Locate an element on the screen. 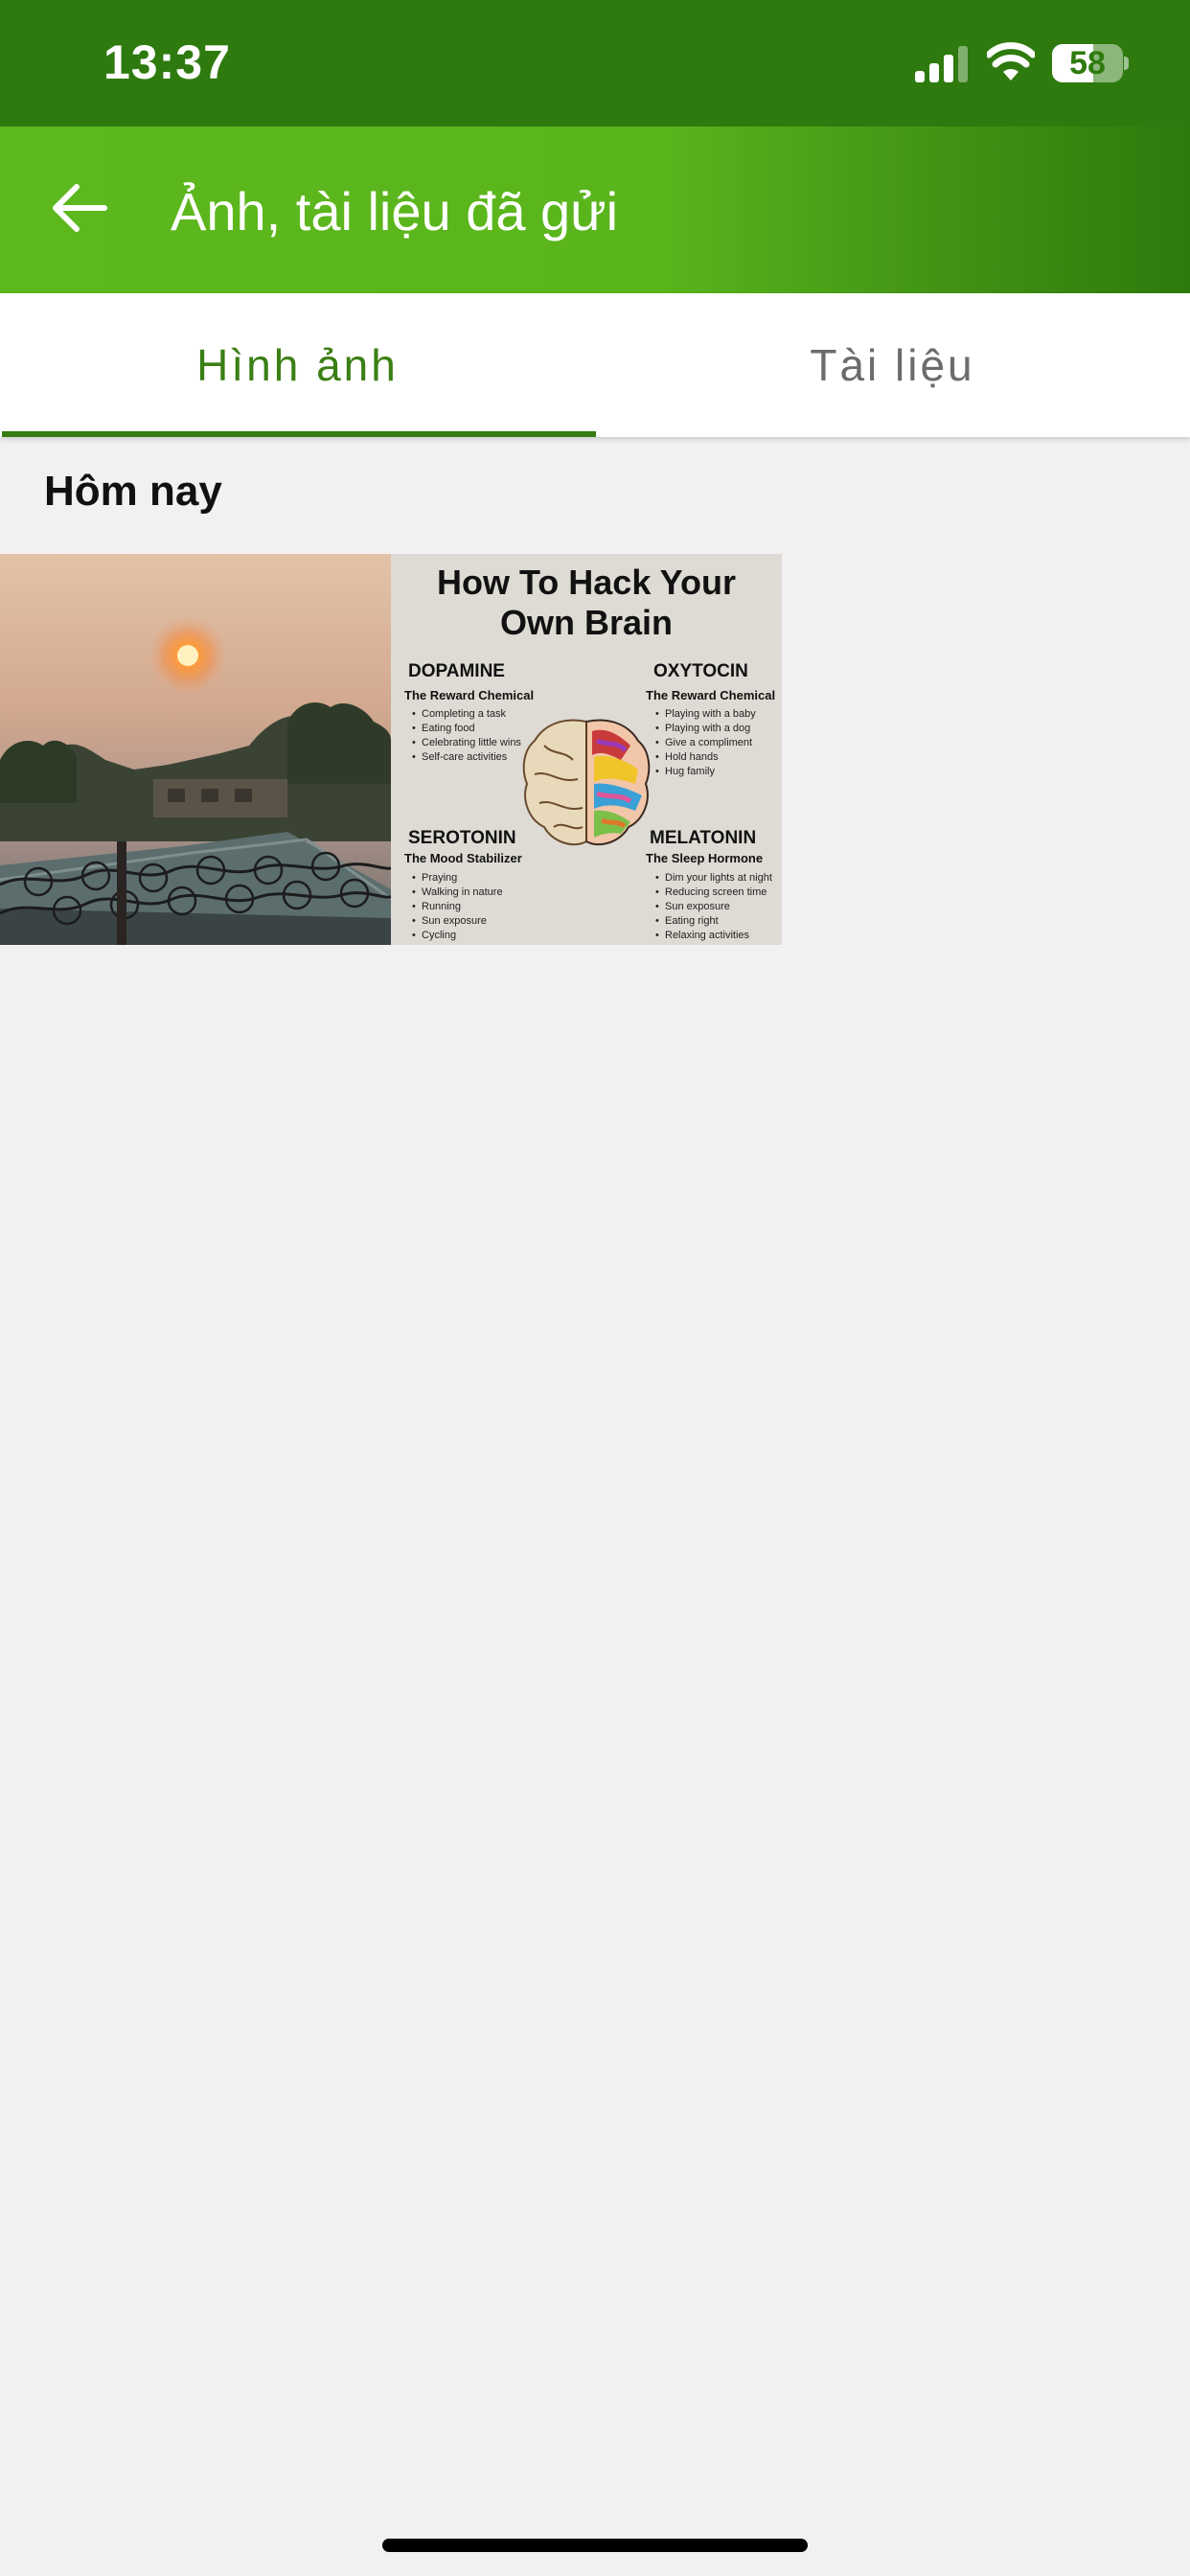 This screenshot has height=2576, width=1190. svg-text: Hold hands is located at coordinates (692, 757).